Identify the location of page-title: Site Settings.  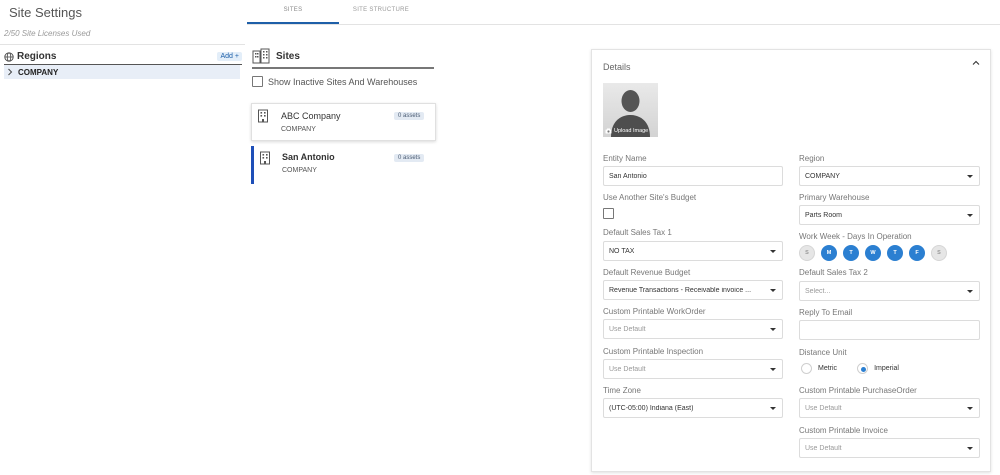
(45, 12).